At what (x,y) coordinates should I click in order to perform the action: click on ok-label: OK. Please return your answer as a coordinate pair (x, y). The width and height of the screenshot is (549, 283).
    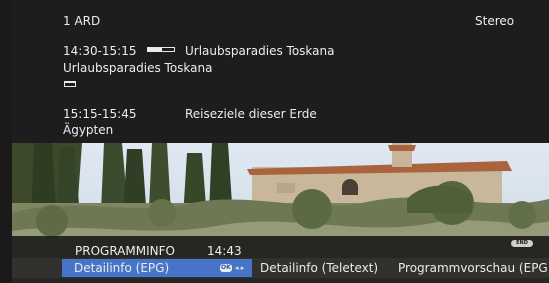
    Looking at the image, I should click on (226, 267).